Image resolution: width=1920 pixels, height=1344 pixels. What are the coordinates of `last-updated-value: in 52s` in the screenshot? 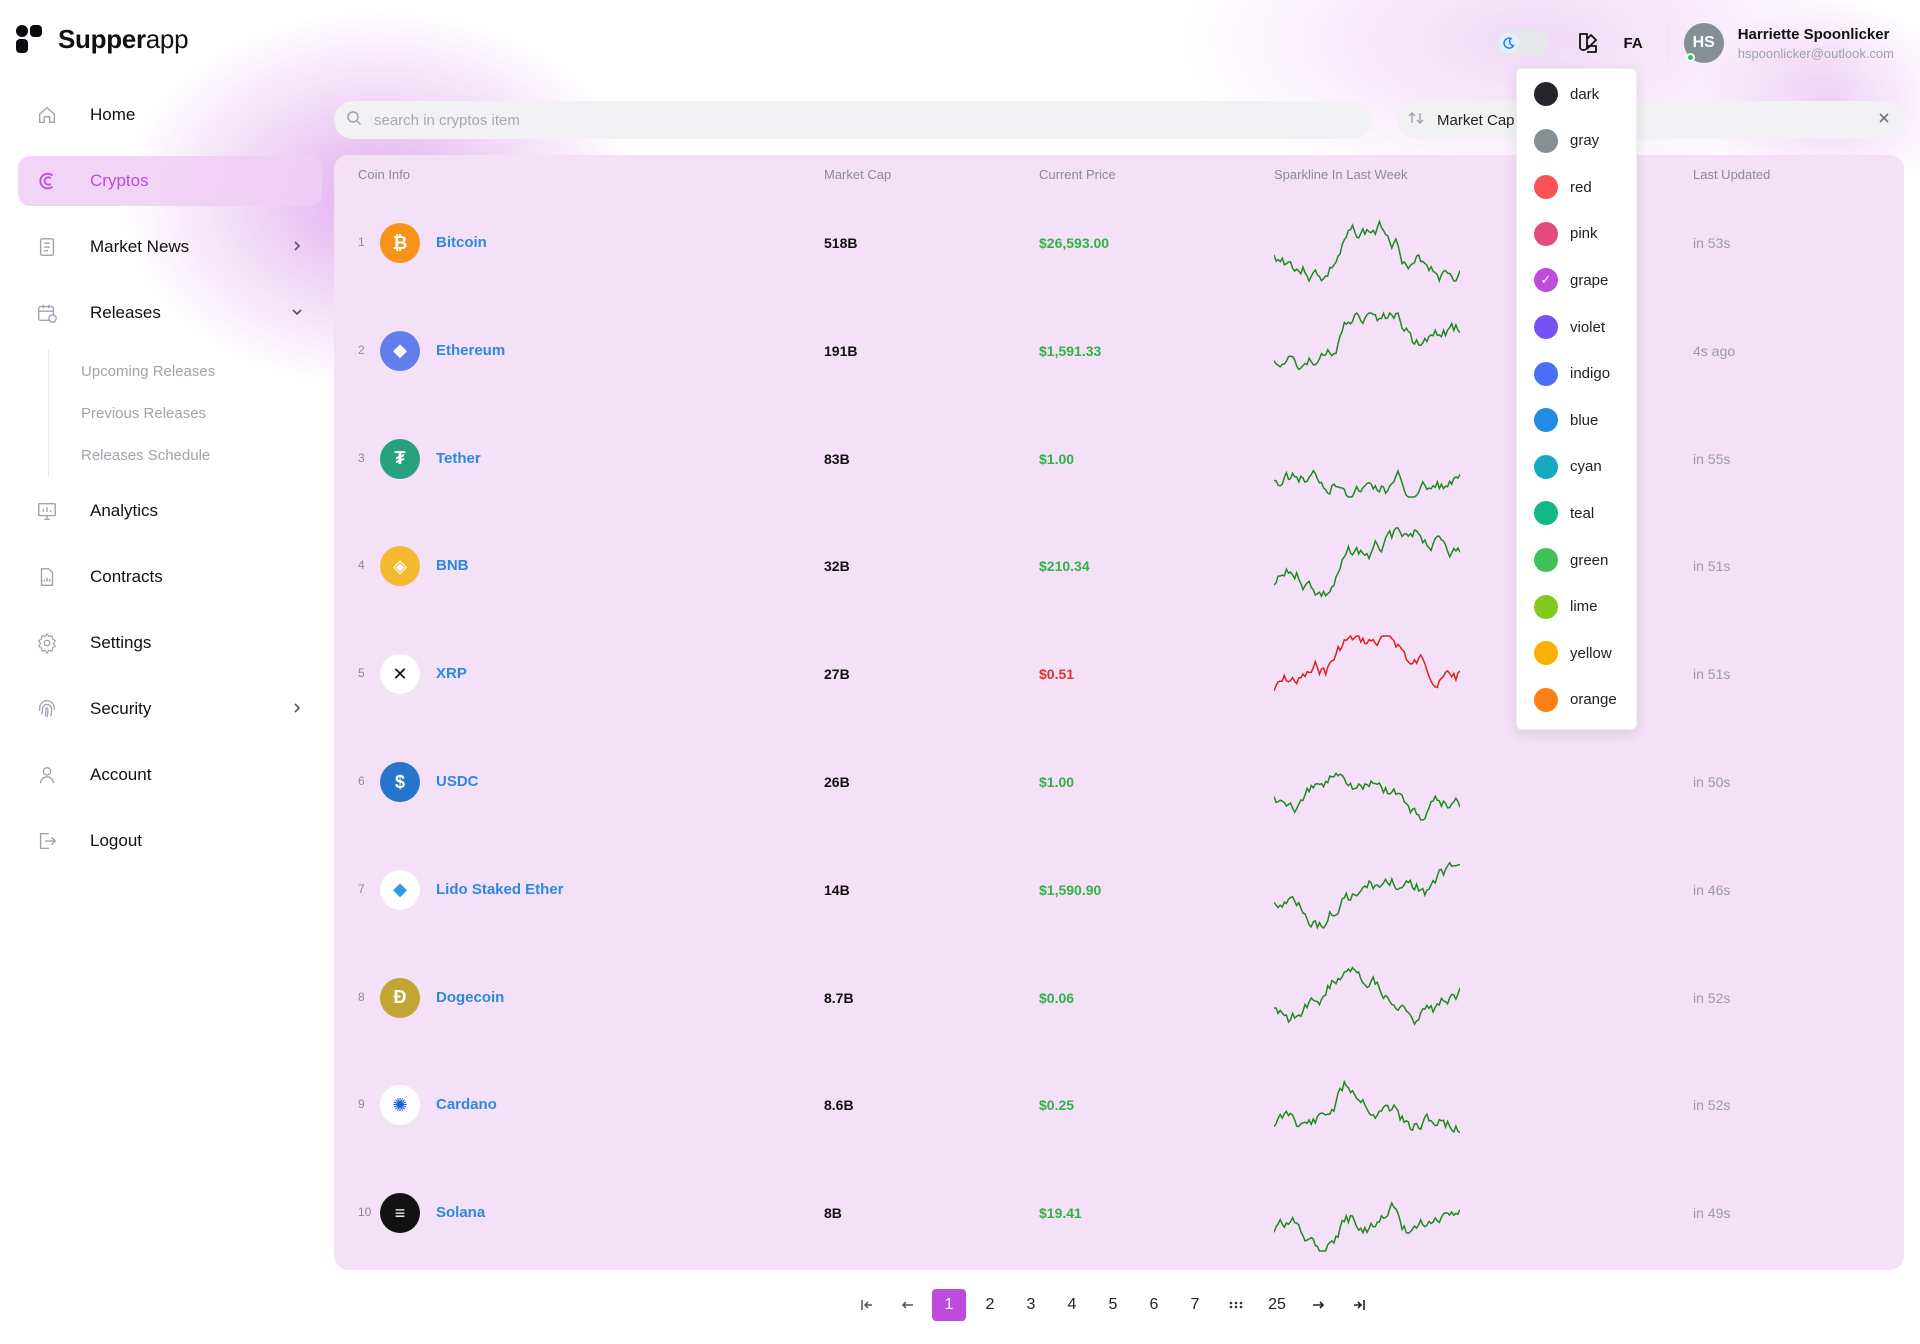 It's located at (1712, 997).